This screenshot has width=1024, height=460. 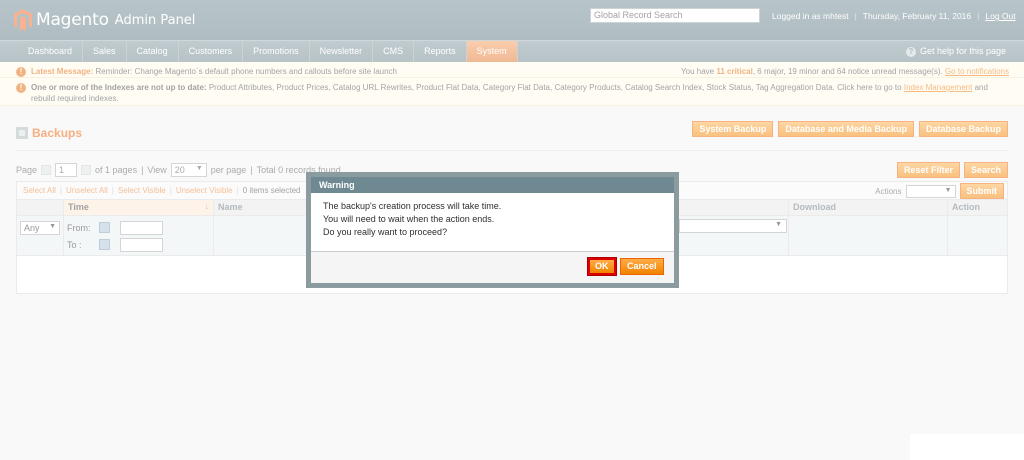 I want to click on dialog-footer: OK Cancel, so click(x=492, y=267).